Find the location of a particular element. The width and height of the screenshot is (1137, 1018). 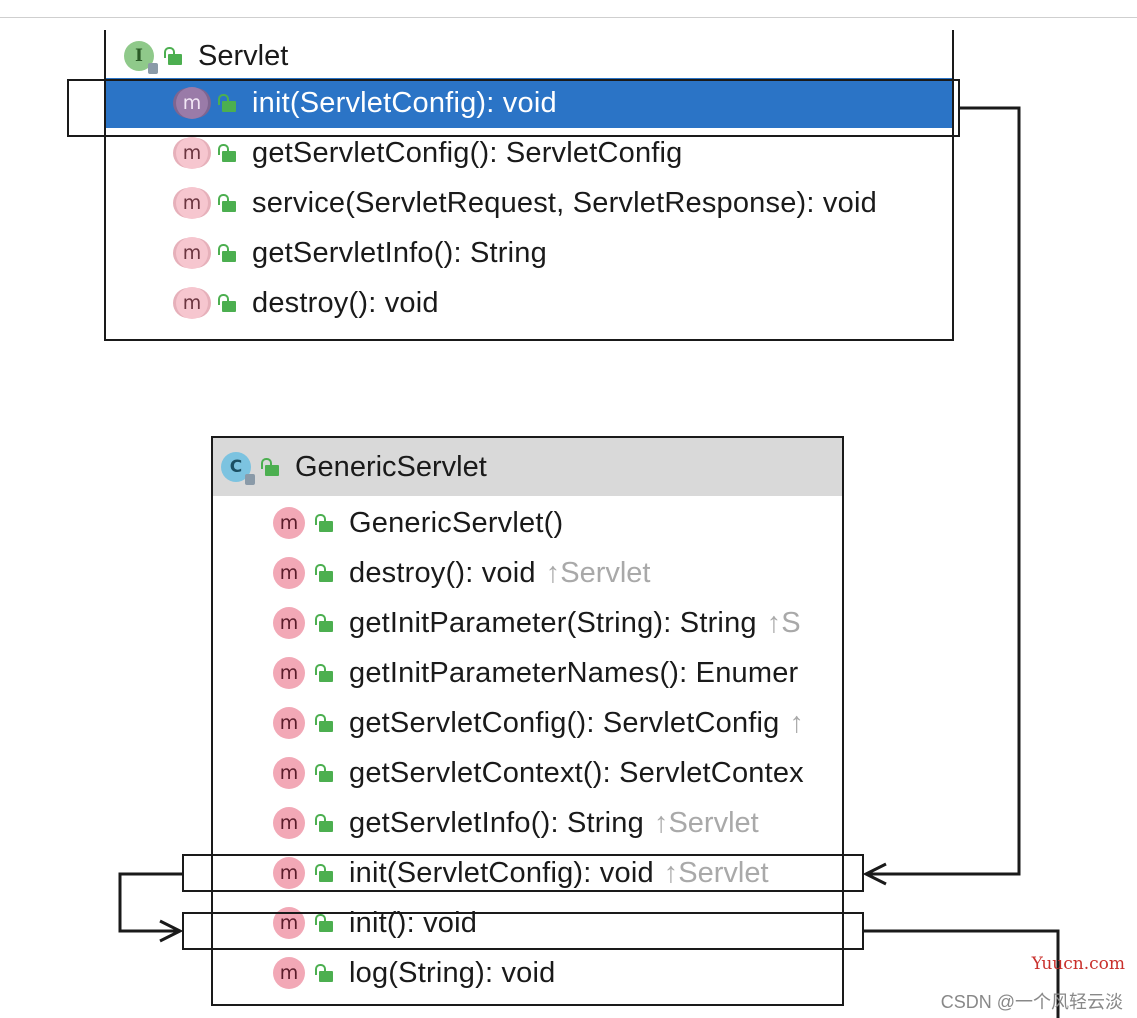

watermark-site: Yuucn.com is located at coordinates (1078, 964).